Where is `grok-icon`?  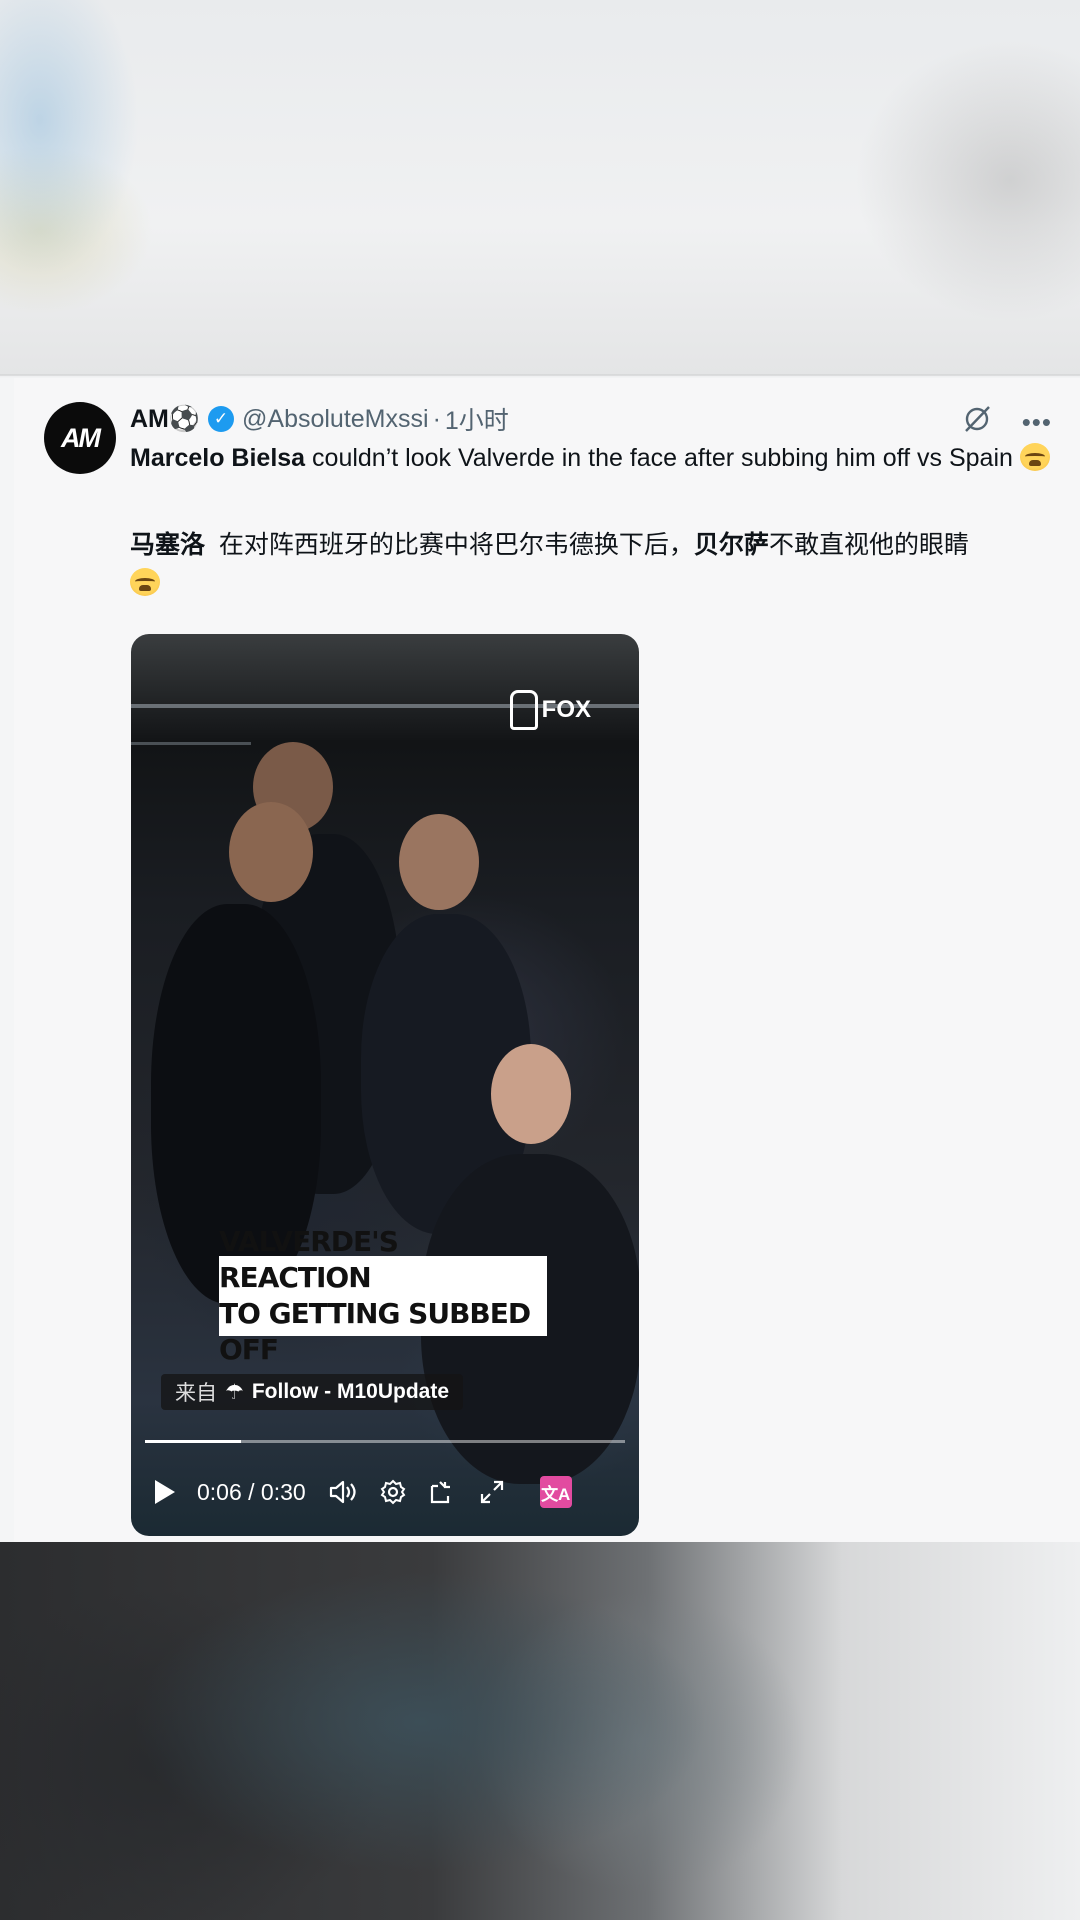
grok-icon is located at coordinates (977, 421).